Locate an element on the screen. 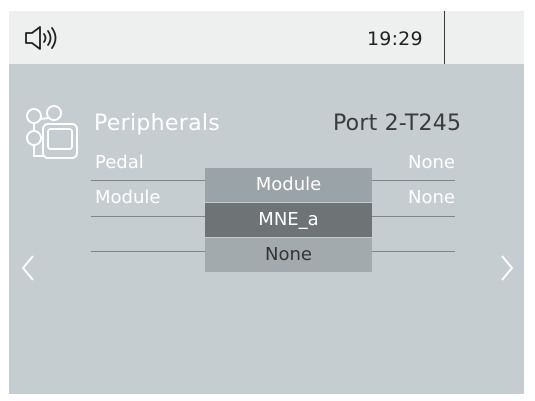 The image size is (535, 401). port-label: Port 2-T245 is located at coordinates (397, 123).